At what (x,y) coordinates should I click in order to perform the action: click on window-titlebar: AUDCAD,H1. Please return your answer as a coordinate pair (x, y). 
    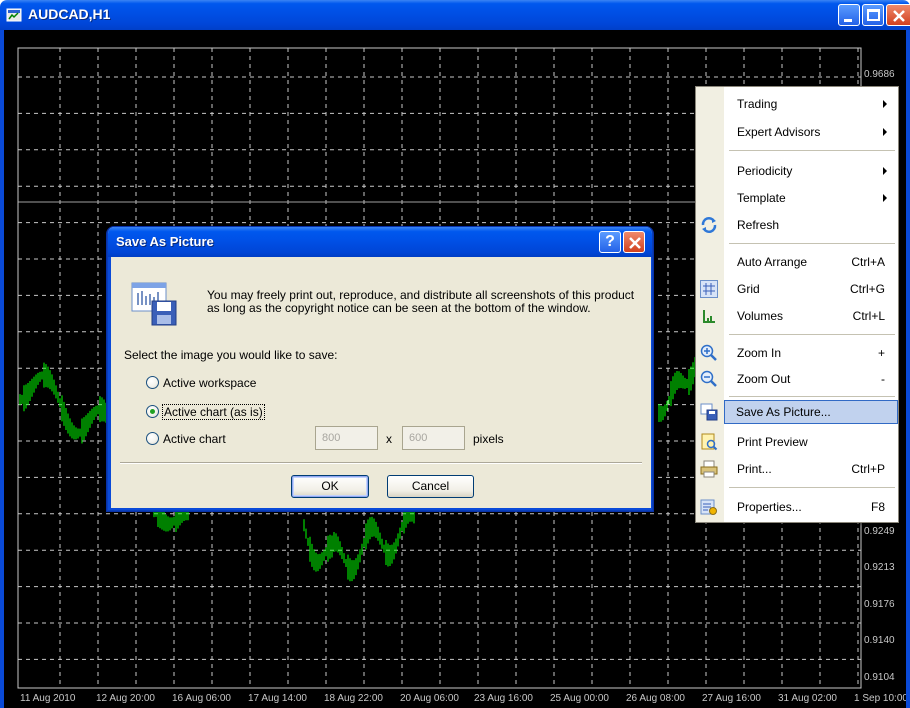
    Looking at the image, I should click on (455, 15).